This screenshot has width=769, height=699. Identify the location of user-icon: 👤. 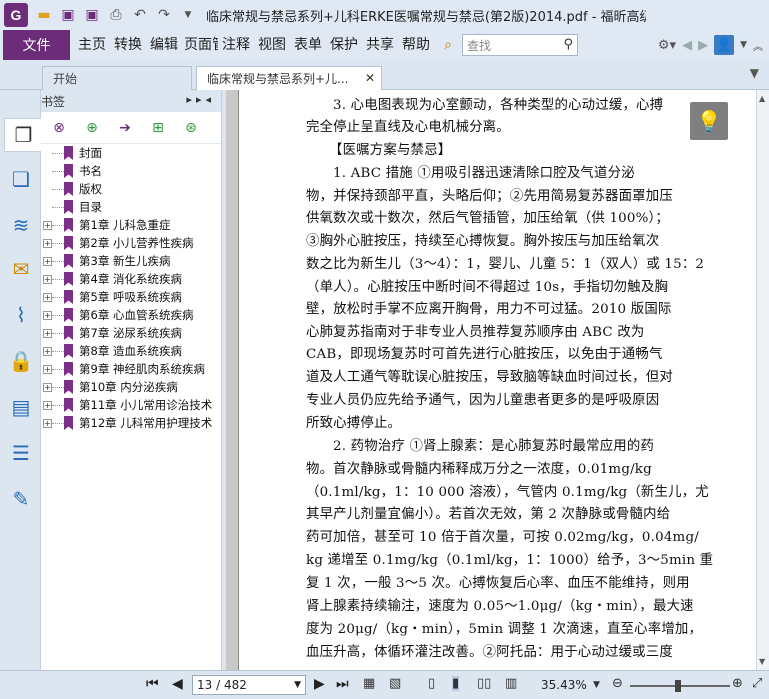
(724, 45).